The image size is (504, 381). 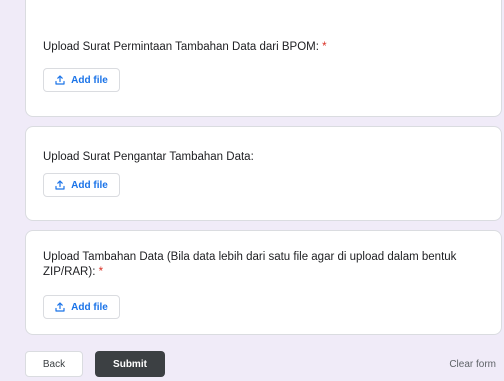 I want to click on submit-button: Submit, so click(x=130, y=364).